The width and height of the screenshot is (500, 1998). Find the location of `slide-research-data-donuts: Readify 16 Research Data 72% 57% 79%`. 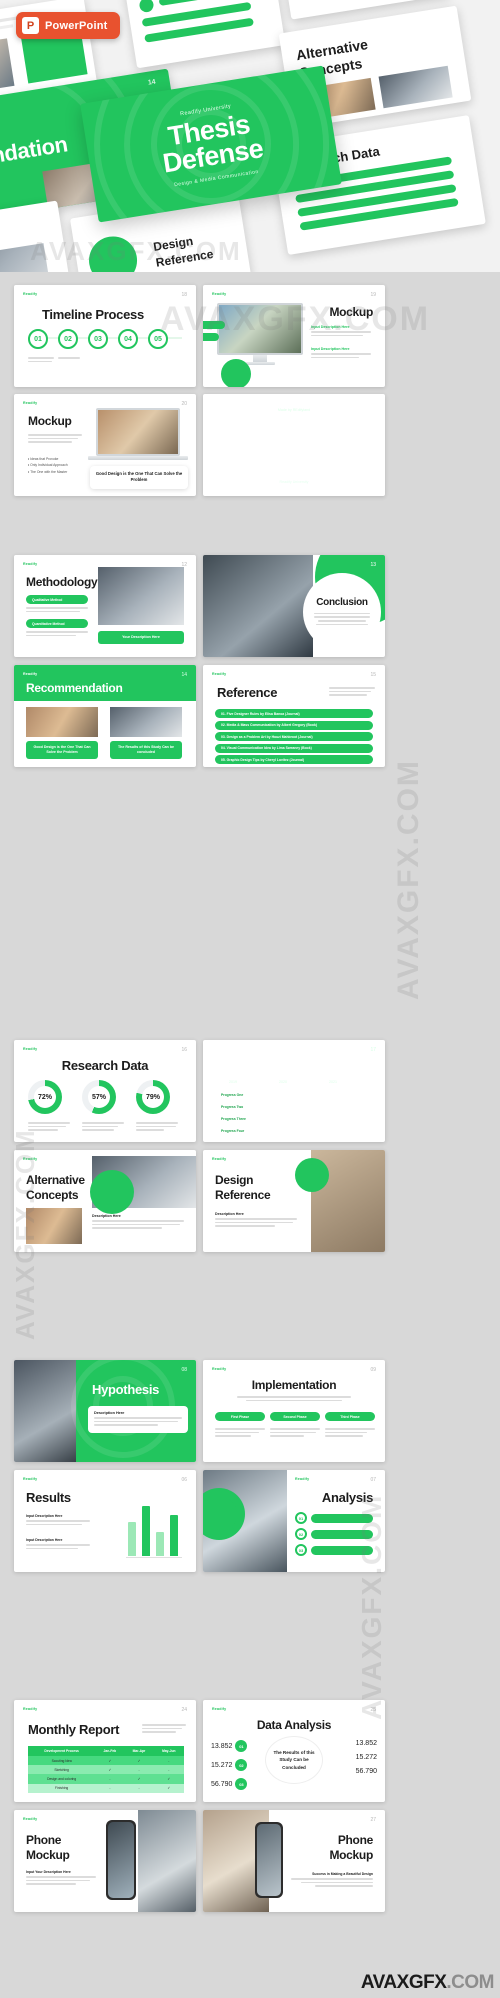

slide-research-data-donuts: Readify 16 Research Data 72% 57% 79% is located at coordinates (105, 1091).